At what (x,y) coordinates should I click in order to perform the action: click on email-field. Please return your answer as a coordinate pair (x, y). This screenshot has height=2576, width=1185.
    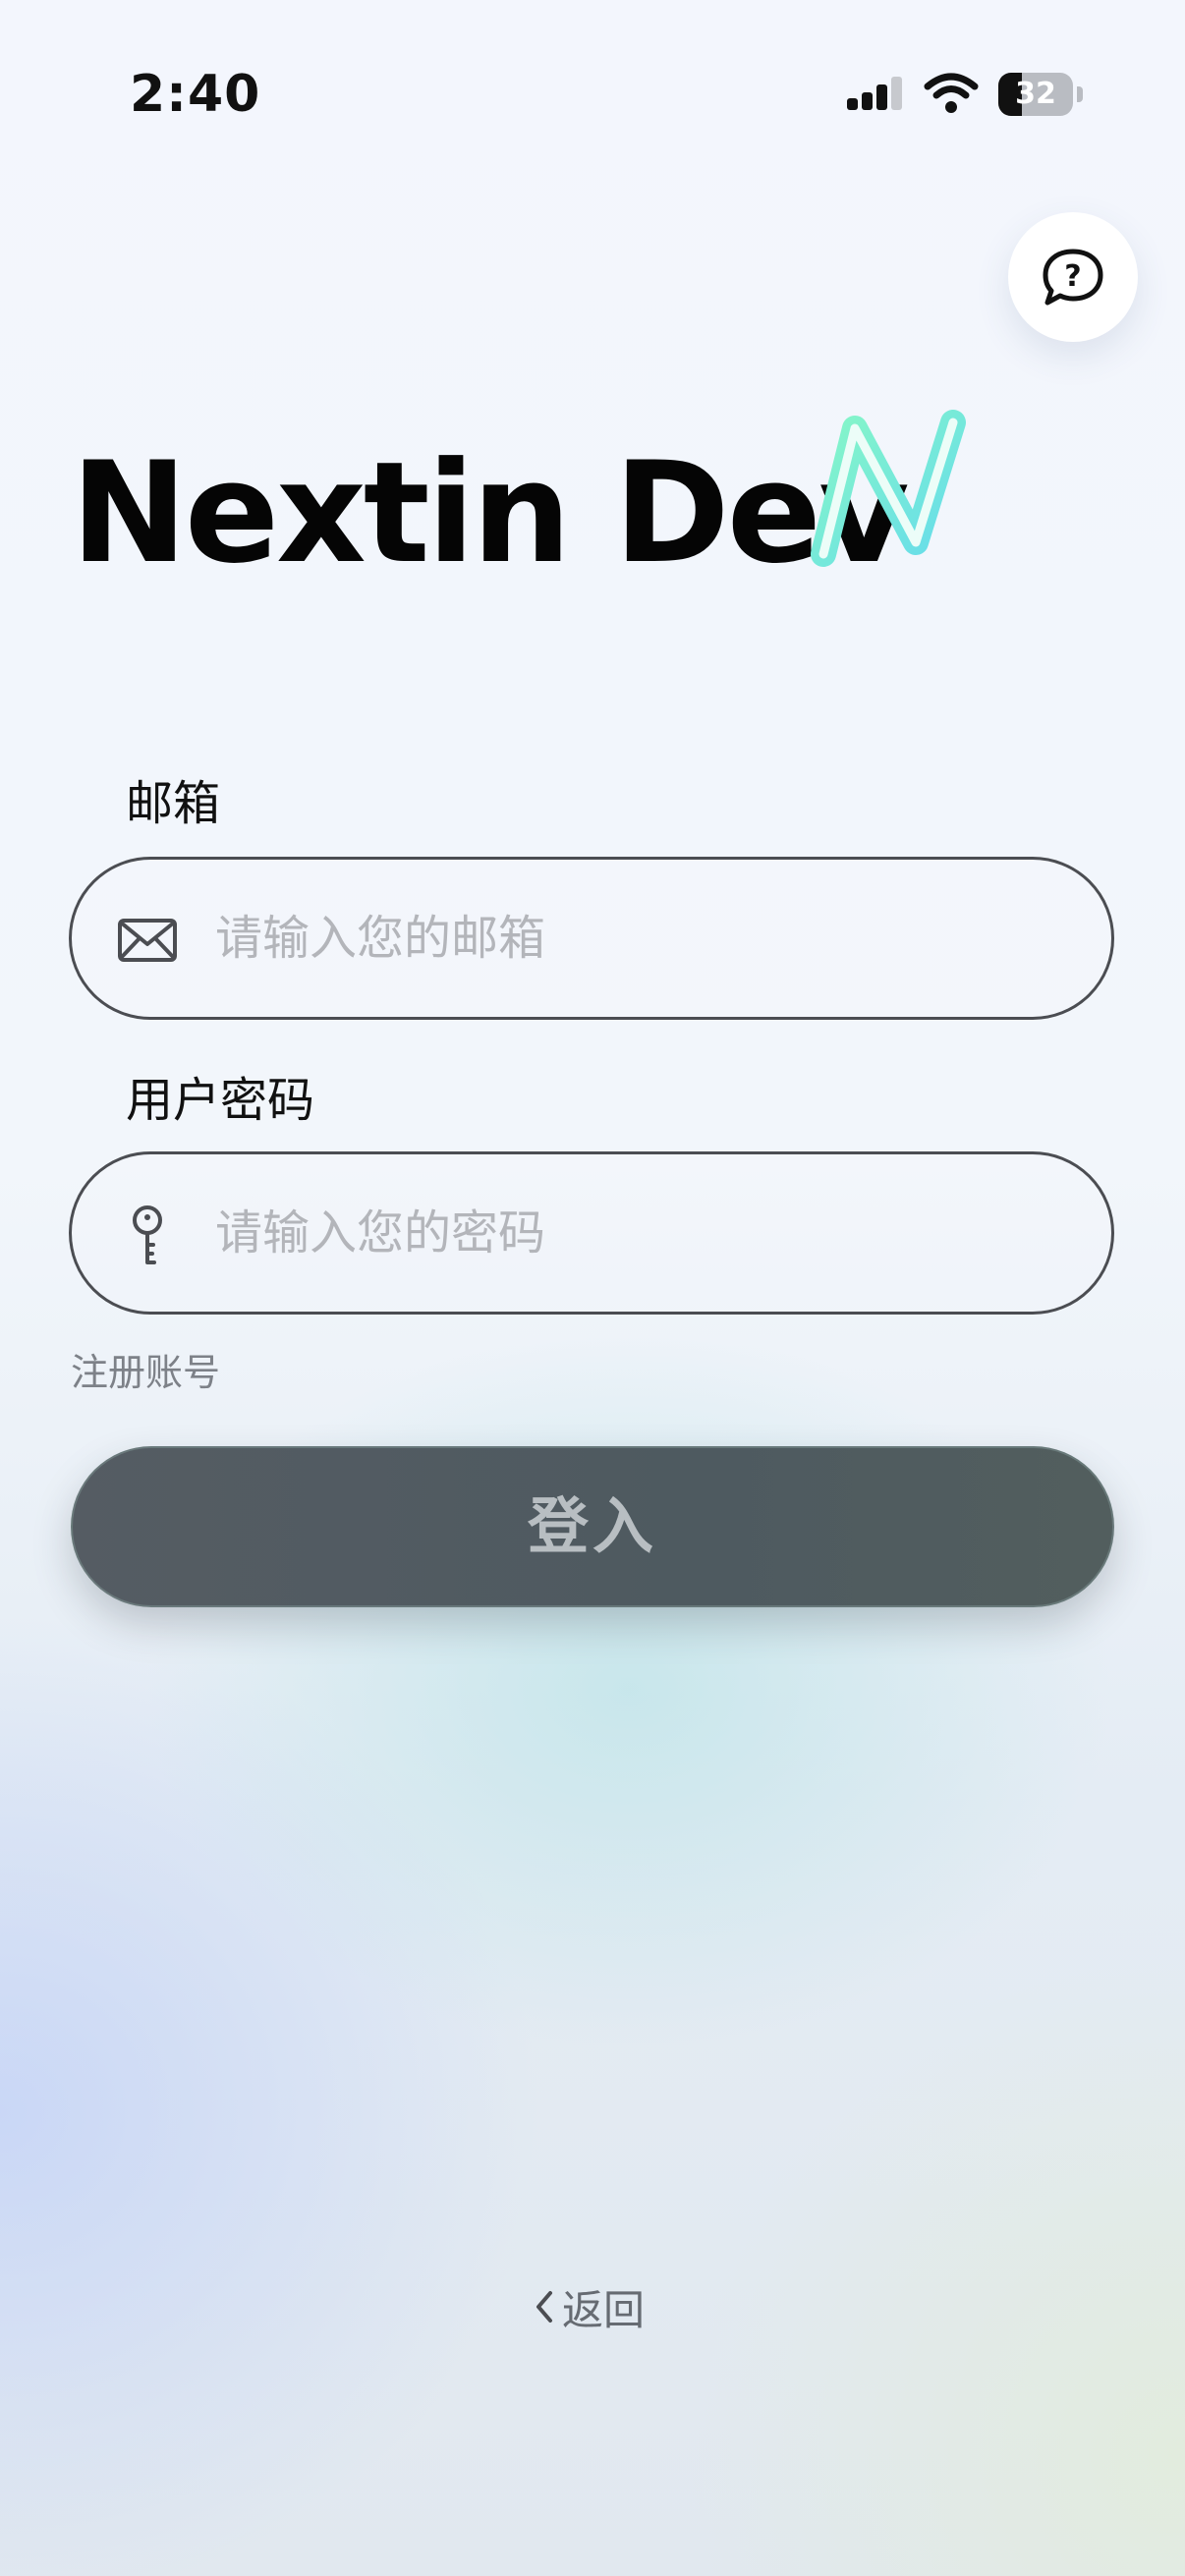
    Looking at the image, I should click on (592, 938).